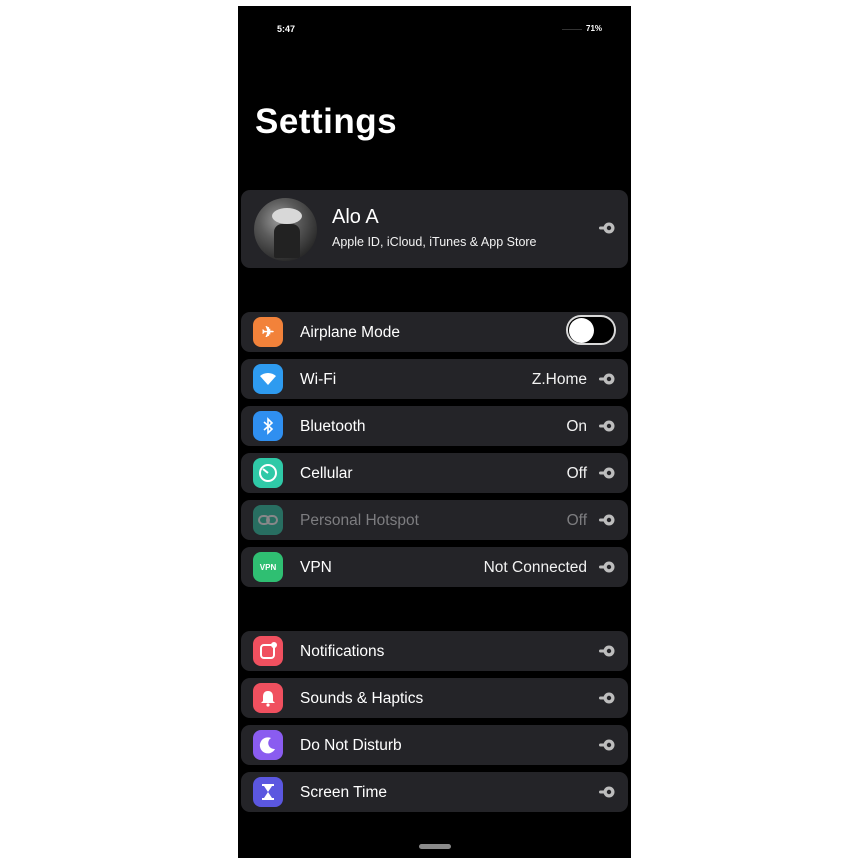 The height and width of the screenshot is (864, 868). Describe the element at coordinates (286, 29) in the screenshot. I see `status-time: 5:47` at that location.